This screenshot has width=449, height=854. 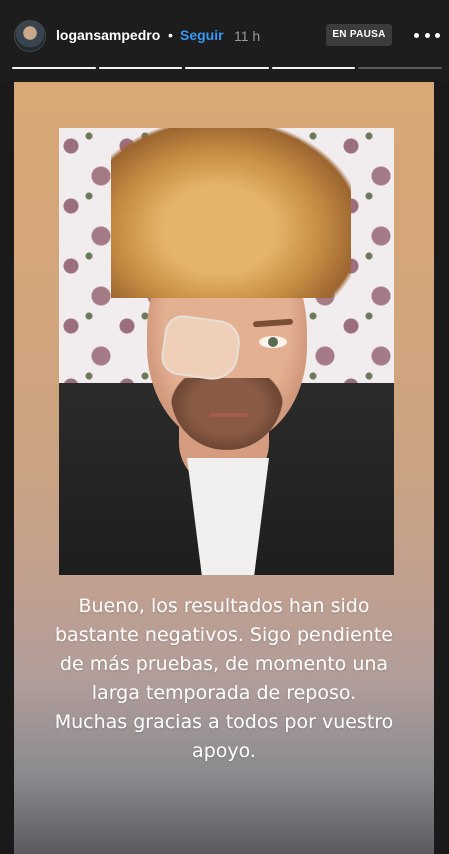 I want to click on more-horizontal-icon, so click(x=427, y=35).